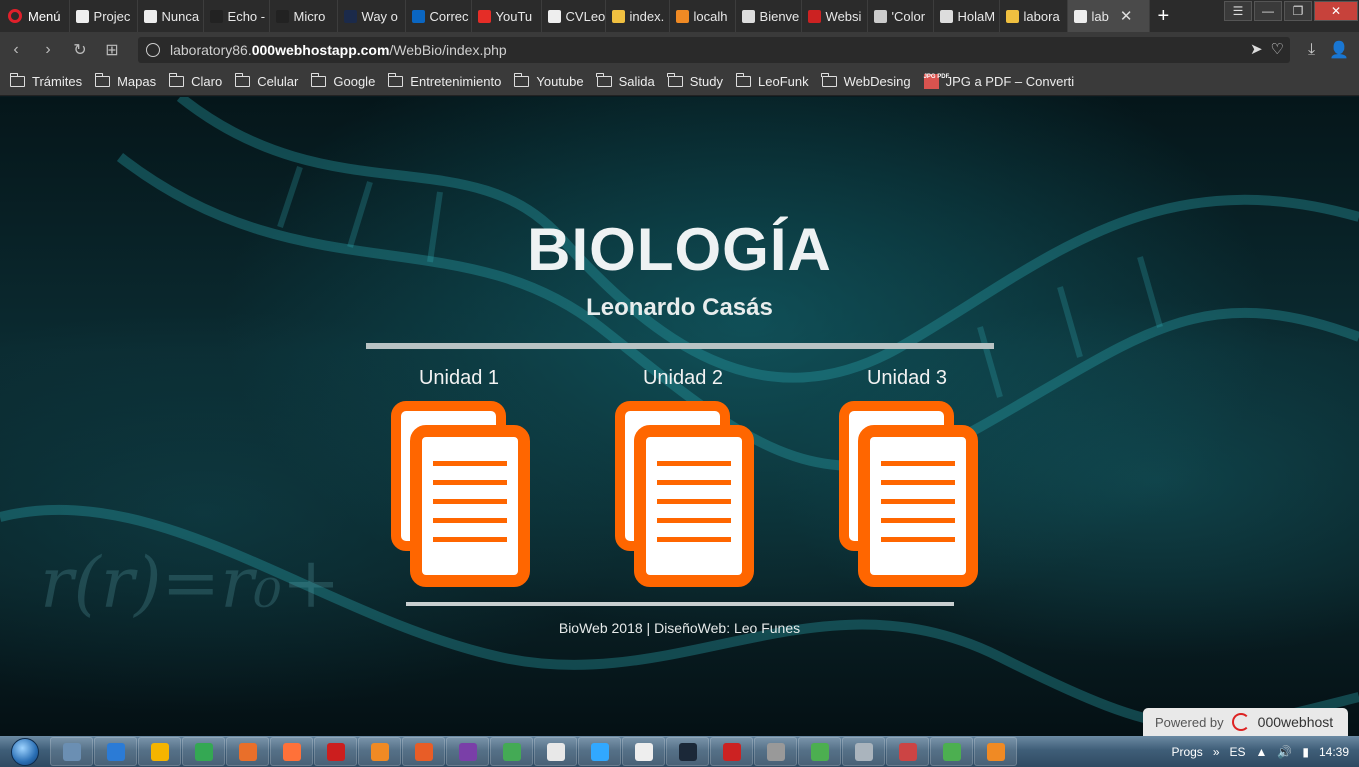  What do you see at coordinates (80, 50) in the screenshot?
I see `reload-icon: ↻` at bounding box center [80, 50].